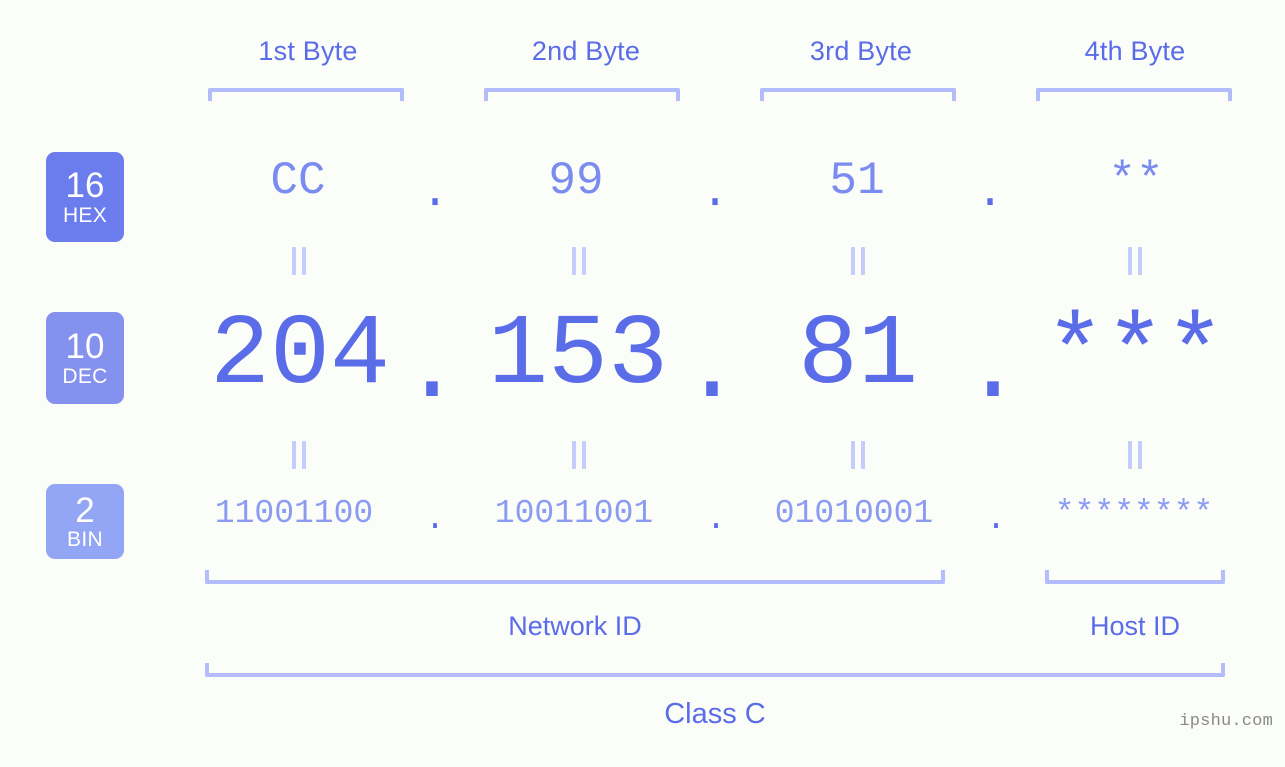 This screenshot has width=1285, height=767. I want to click on base-badge-dec-number: 10, so click(85, 347).